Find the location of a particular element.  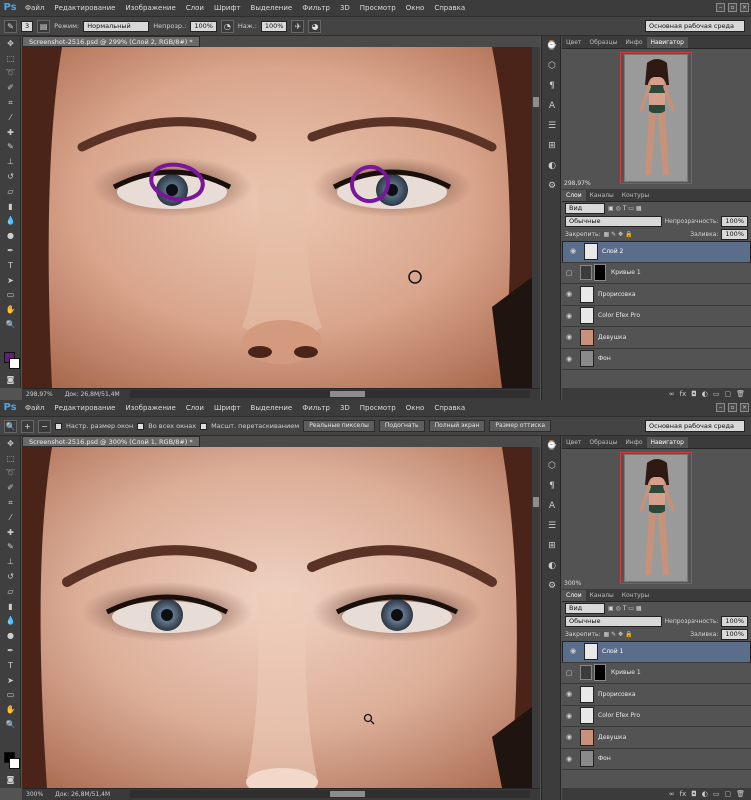

mode-select: Нормальный is located at coordinates (116, 26).